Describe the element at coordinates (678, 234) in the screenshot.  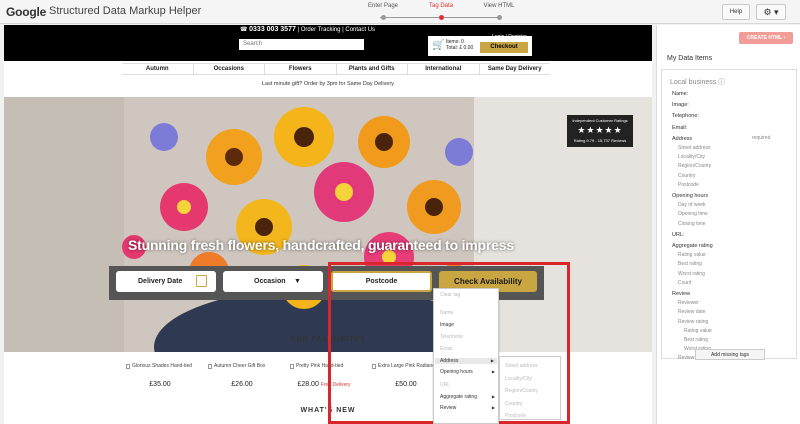
I see `data-item-field: URL:` at that location.